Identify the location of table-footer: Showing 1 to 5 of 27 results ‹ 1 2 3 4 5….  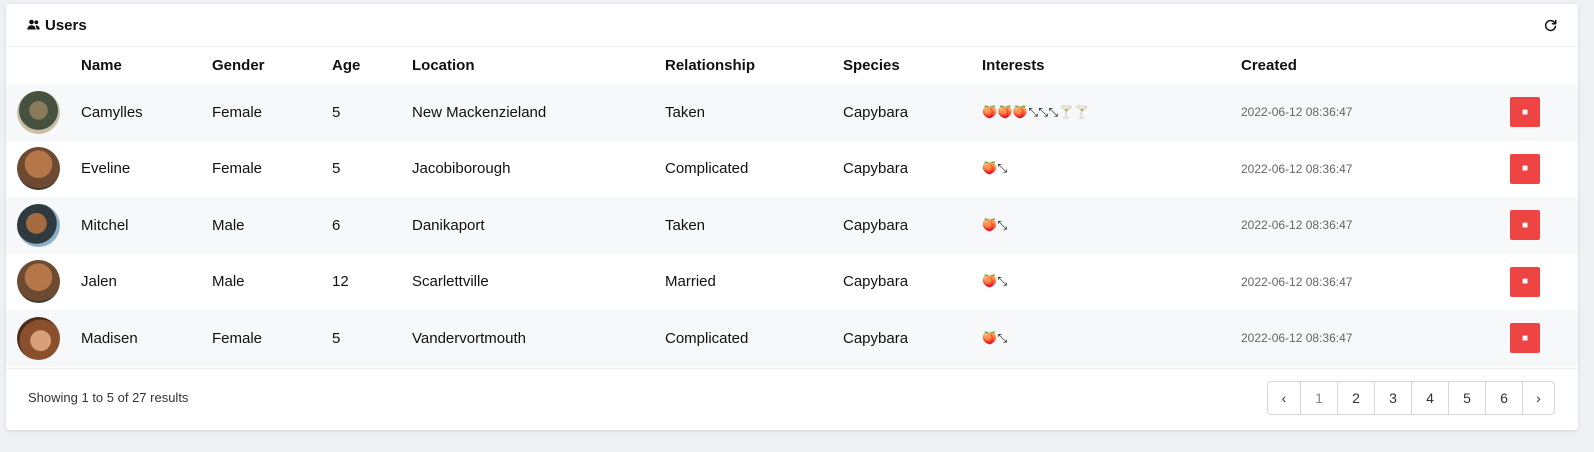
(792, 397).